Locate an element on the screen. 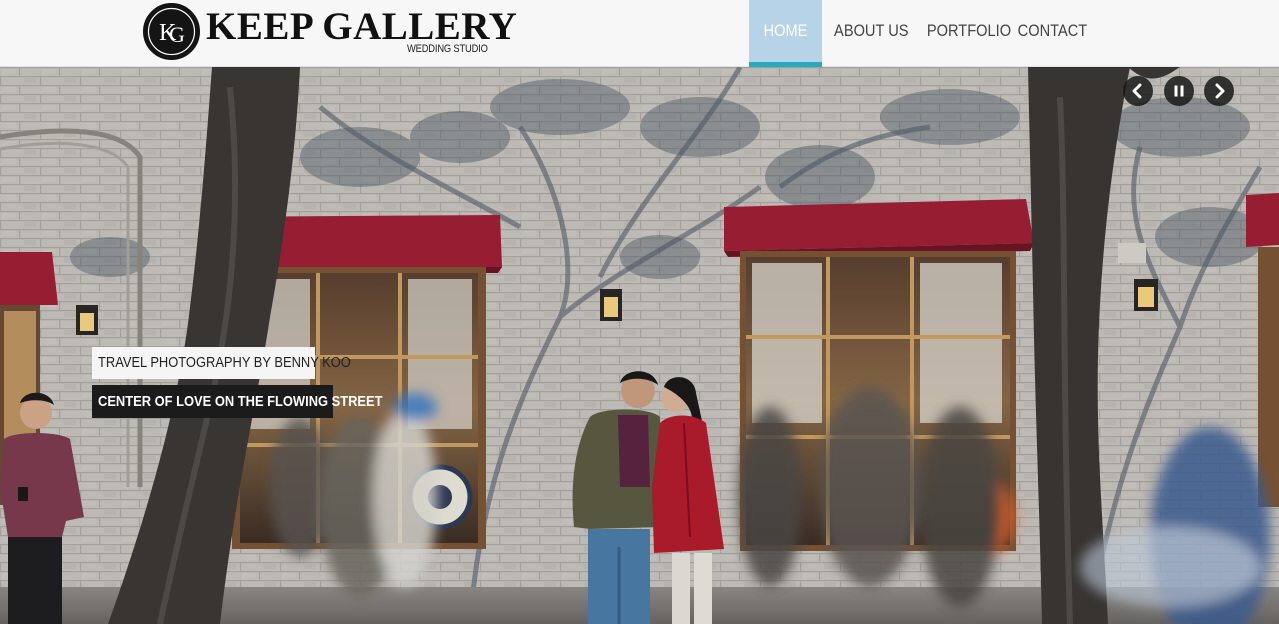 The image size is (1279, 624). next-slide-button is located at coordinates (1219, 91).